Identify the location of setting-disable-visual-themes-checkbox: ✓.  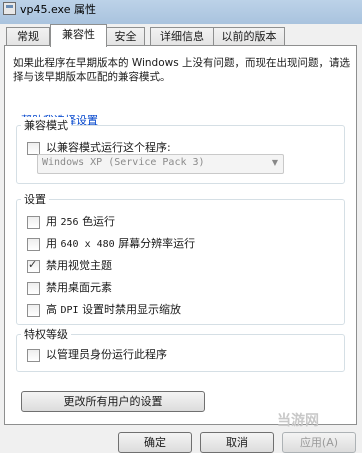
(33, 265).